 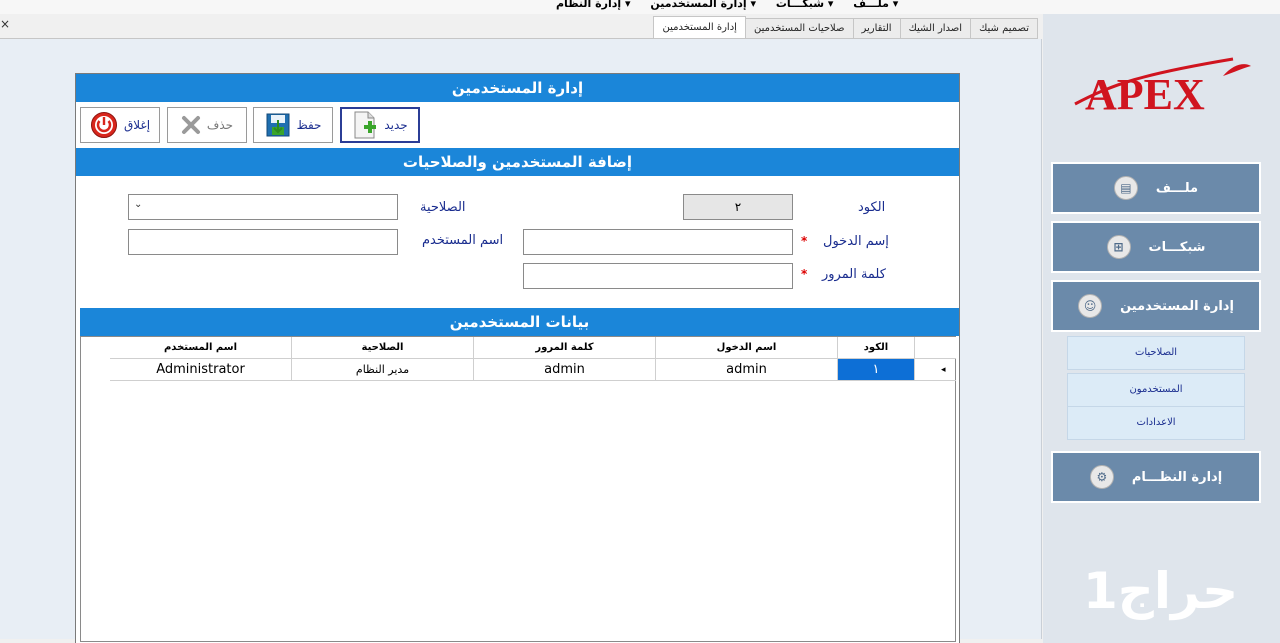 I want to click on power-icon, so click(x=103, y=125).